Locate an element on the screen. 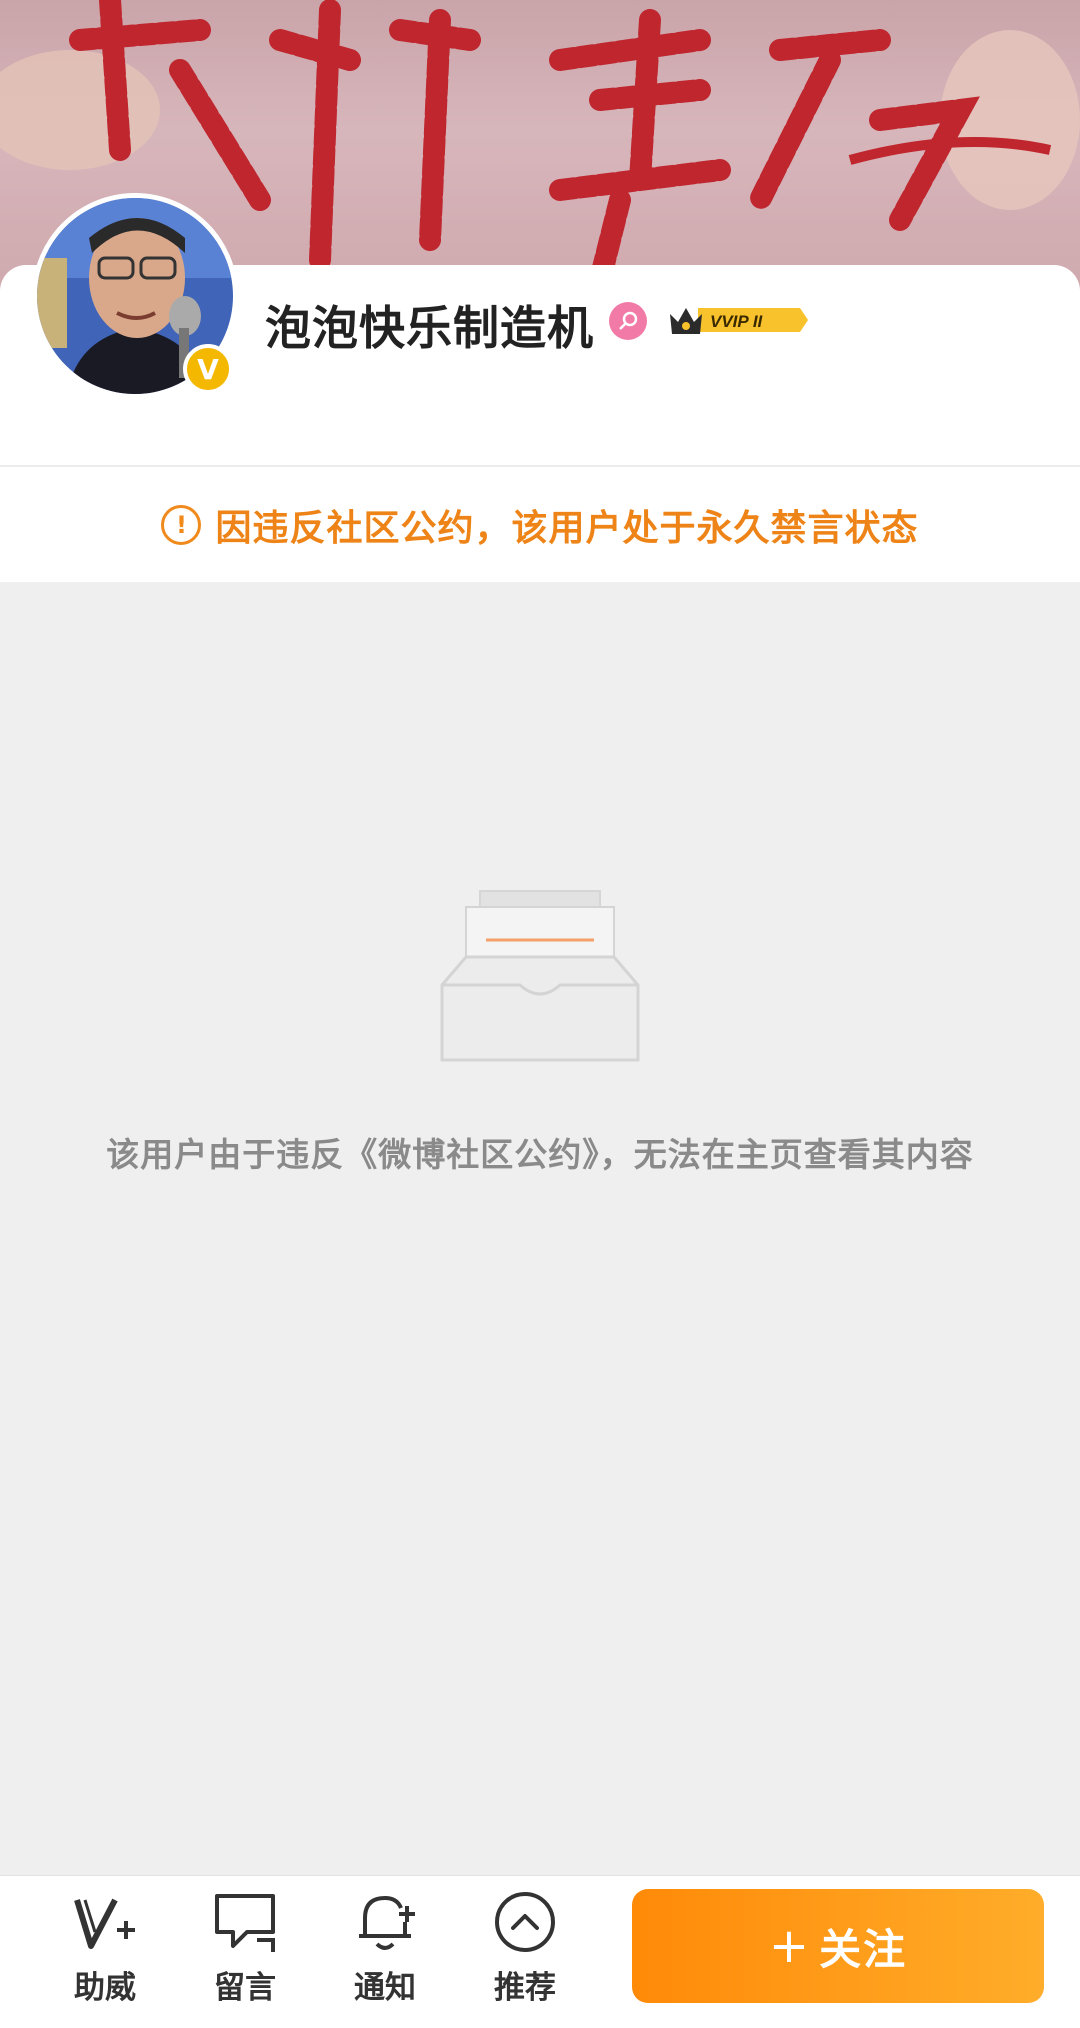 The image size is (1080, 2028). plus-icon: + is located at coordinates (790, 1946).